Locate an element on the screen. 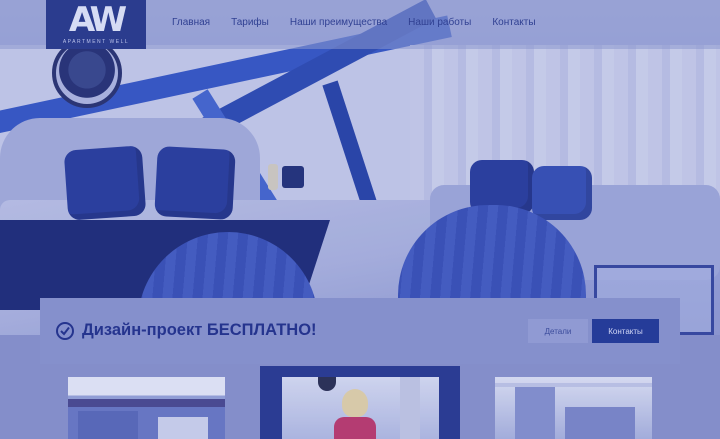 This screenshot has height=439, width=720. nav-item-contacts: Контакты is located at coordinates (513, 22).